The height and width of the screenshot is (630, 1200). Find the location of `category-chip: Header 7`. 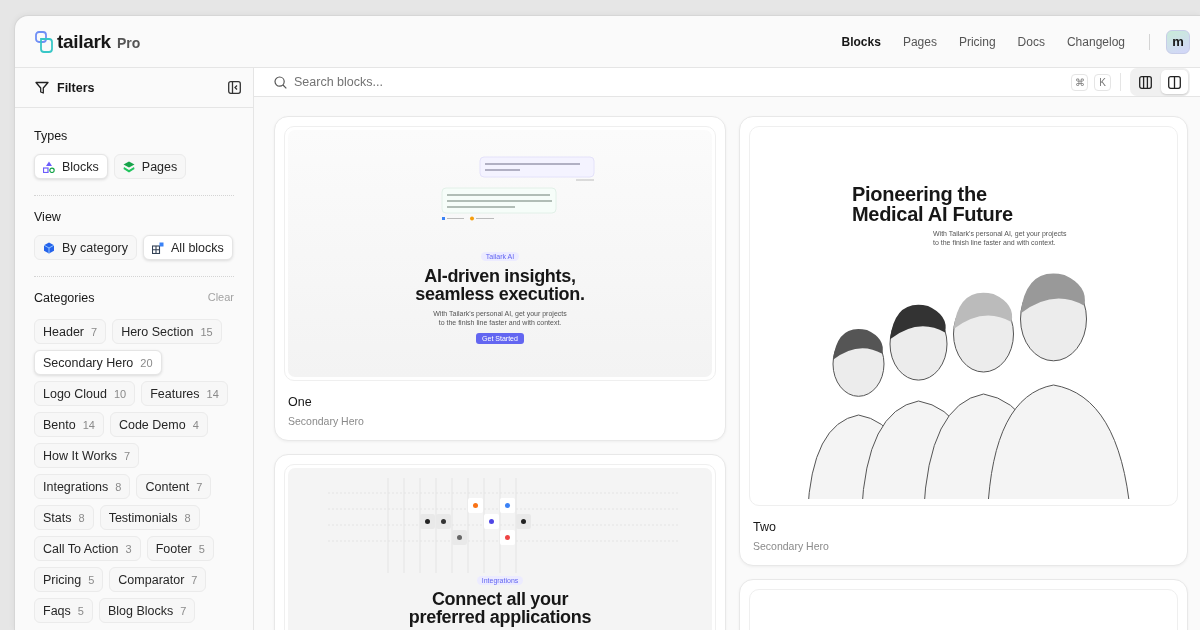

category-chip: Header 7 is located at coordinates (70, 331).